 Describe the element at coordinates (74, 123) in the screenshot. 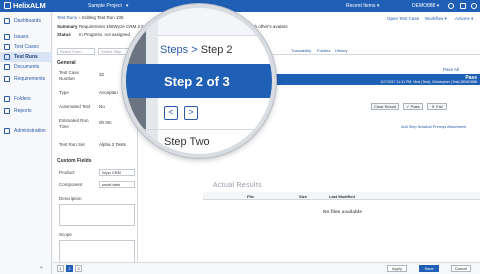

I see `field-label: Estimated Run Time` at that location.